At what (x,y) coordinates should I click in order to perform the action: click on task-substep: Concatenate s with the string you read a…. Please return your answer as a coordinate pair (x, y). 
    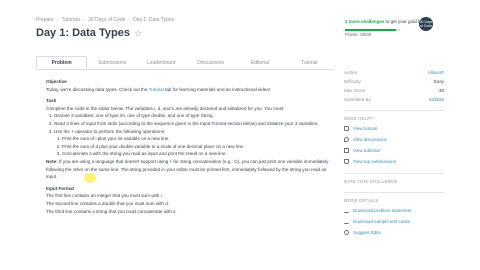
    Looking at the image, I should click on (197, 154).